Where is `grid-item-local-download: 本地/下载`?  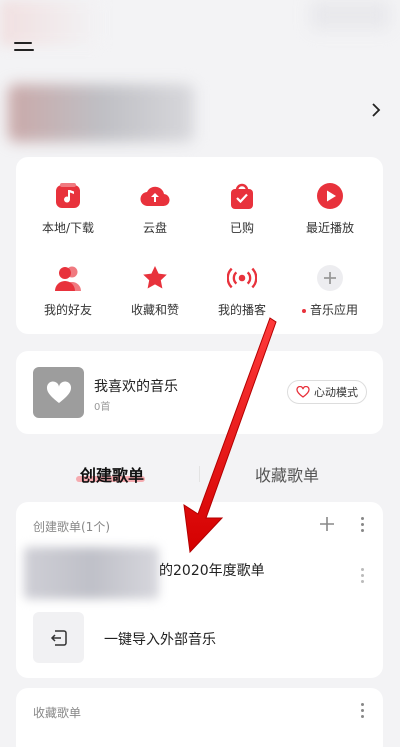 grid-item-local-download: 本地/下载 is located at coordinates (68, 208).